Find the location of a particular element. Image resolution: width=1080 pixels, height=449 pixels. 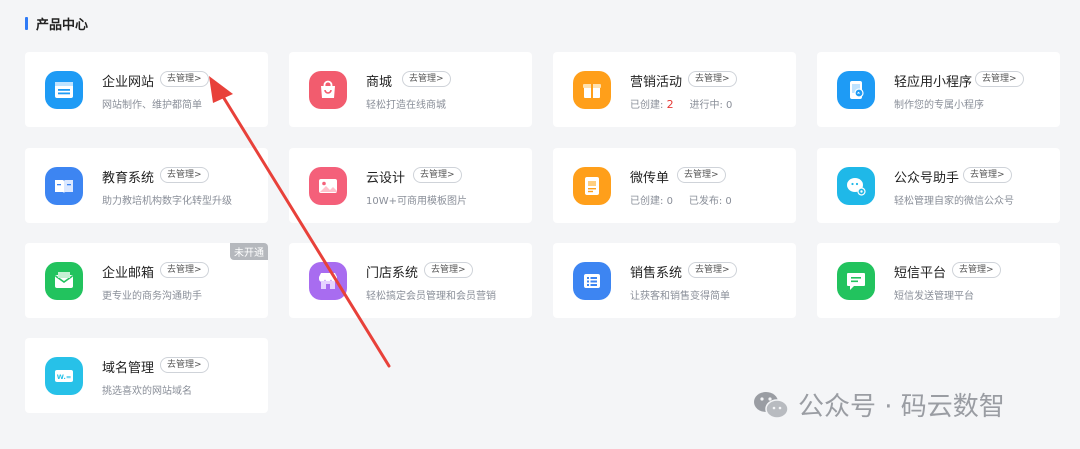

card-official: 公众号助手 去管理> 轻松管理自家的微信公众号 is located at coordinates (938, 185).